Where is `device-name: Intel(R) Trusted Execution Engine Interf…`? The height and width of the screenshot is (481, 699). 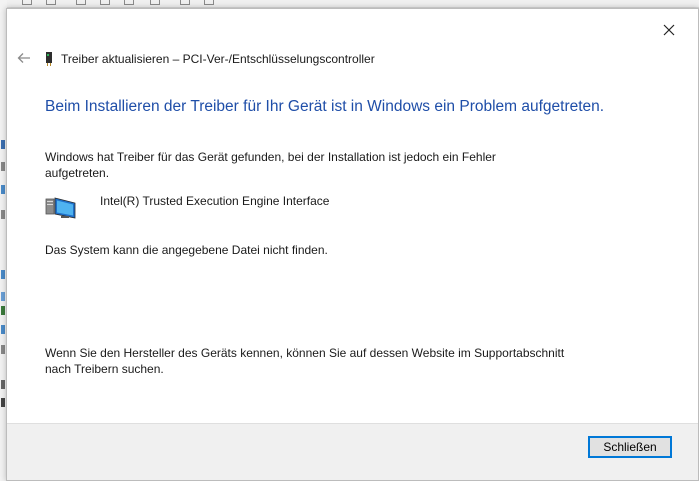
device-name: Intel(R) Trusted Execution Engine Interf… is located at coordinates (215, 201).